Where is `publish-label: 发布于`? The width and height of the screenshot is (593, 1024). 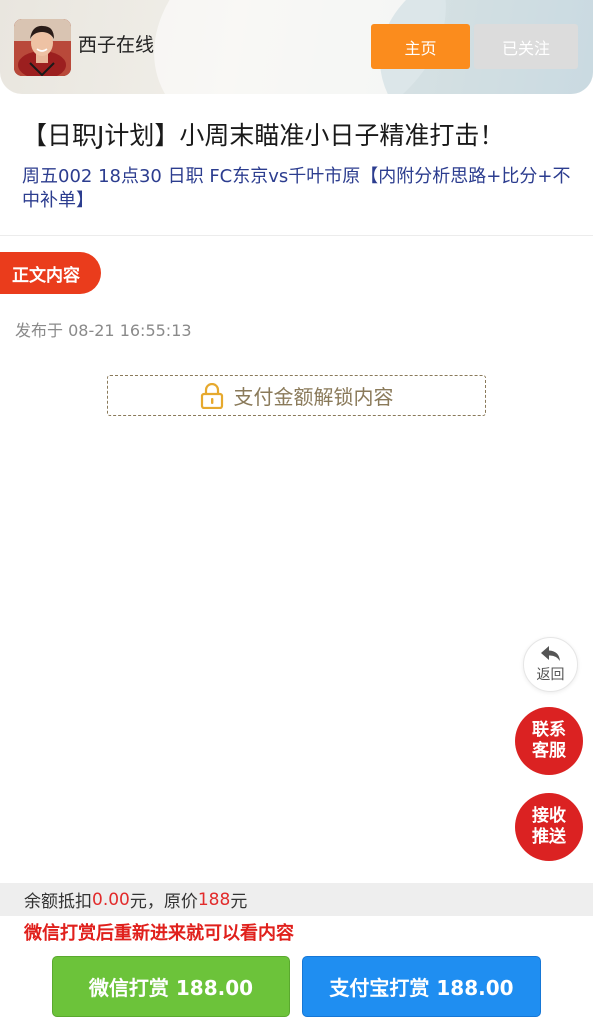 publish-label: 发布于 is located at coordinates (39, 330).